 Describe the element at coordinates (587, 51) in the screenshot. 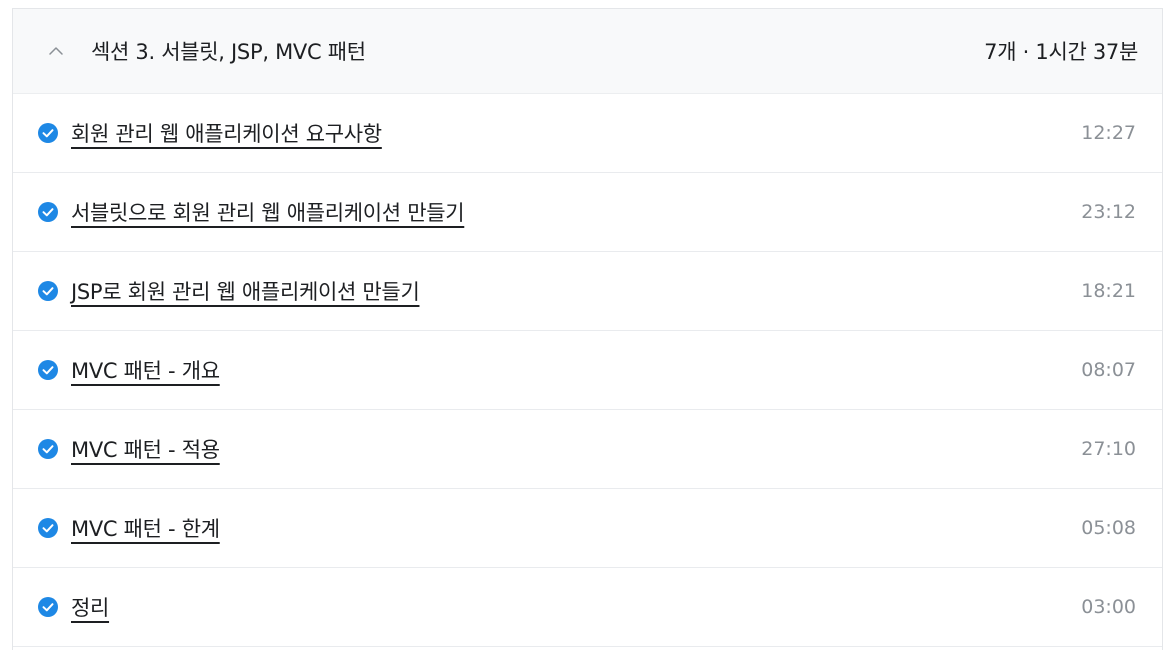

I see `section-header: 섹션 3. 서블릿, JSP, MVC 패턴 7개 · 1시간 37분` at that location.